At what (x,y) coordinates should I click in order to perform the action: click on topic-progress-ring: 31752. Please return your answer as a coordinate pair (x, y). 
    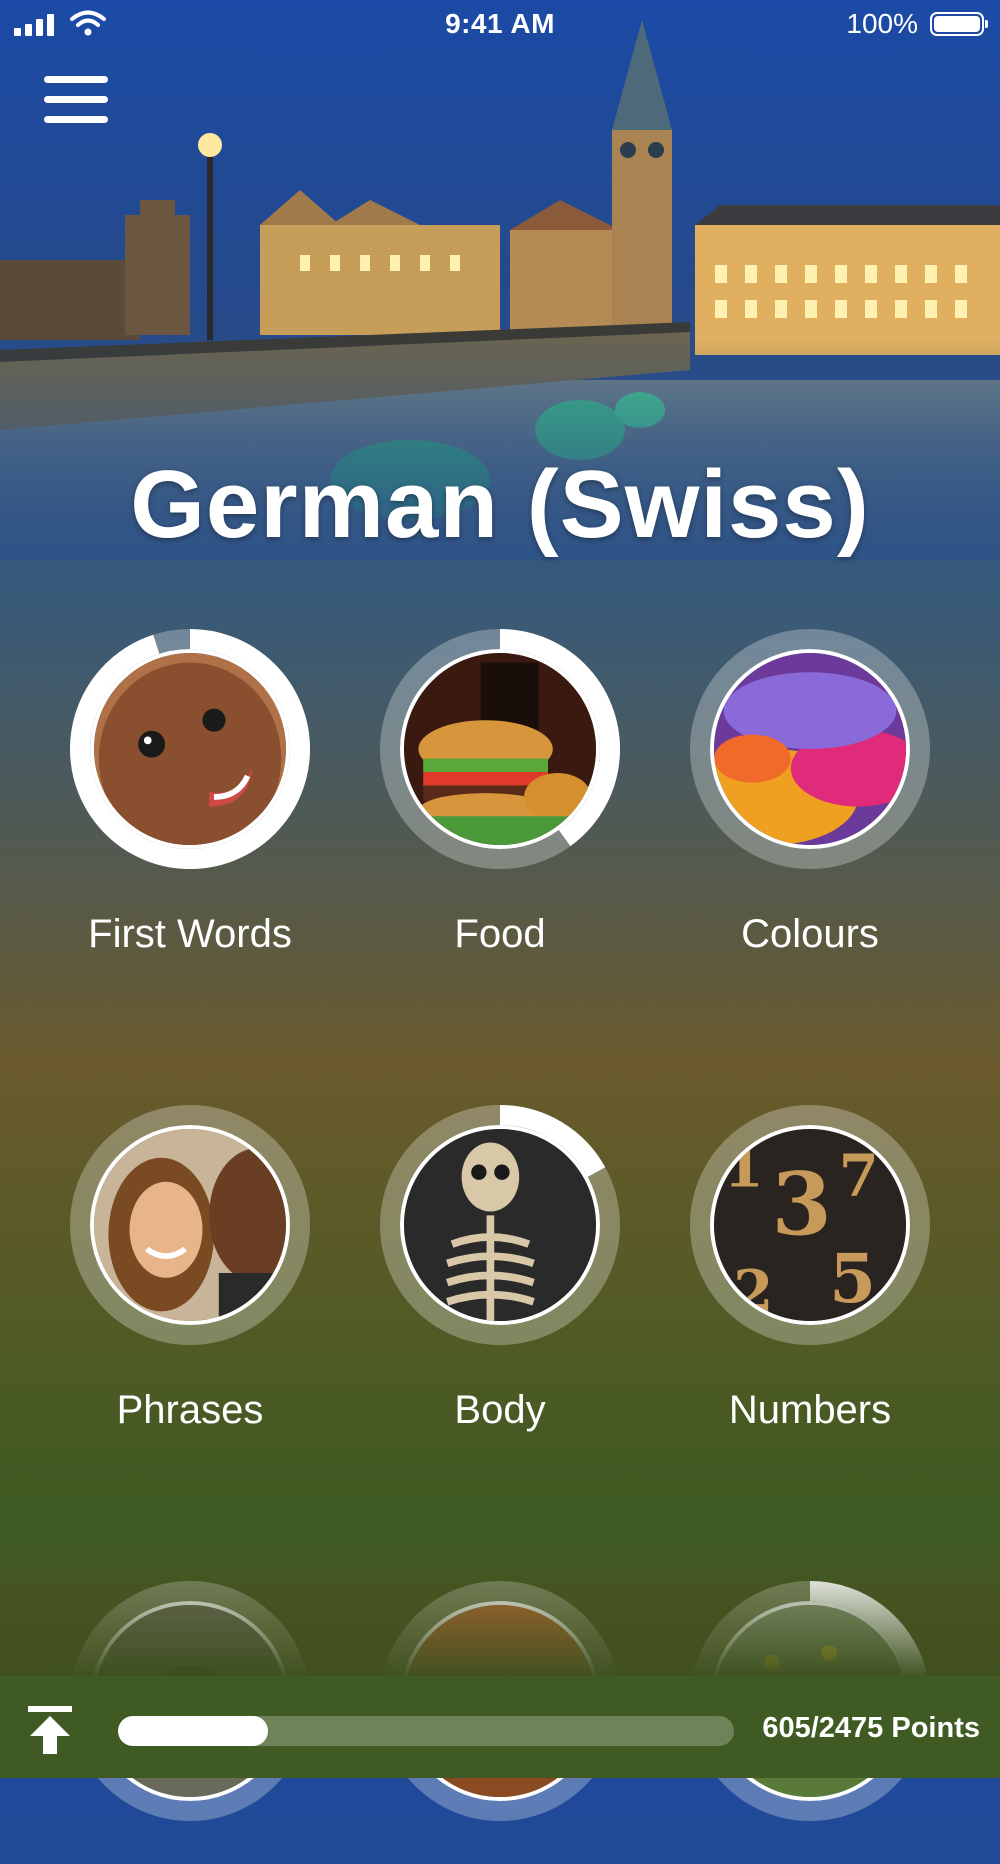
    Looking at the image, I should click on (810, 1225).